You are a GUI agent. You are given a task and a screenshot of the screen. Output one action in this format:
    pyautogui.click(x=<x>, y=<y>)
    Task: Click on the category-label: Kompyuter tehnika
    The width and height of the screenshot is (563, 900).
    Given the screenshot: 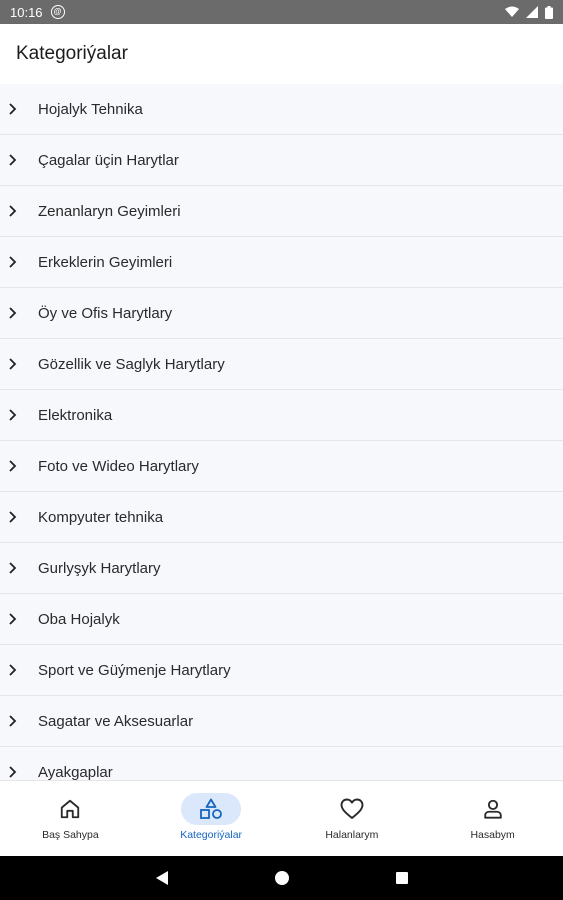 What is the action you would take?
    pyautogui.click(x=101, y=517)
    